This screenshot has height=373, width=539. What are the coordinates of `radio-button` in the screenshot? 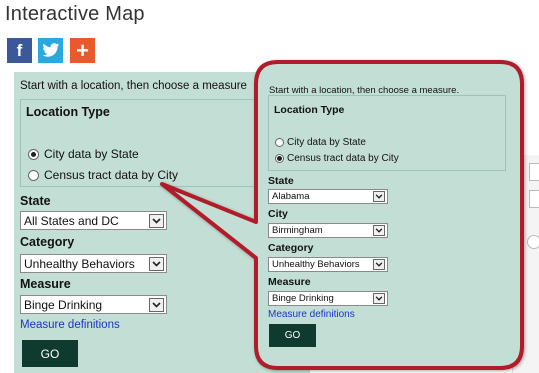 It's located at (279, 142).